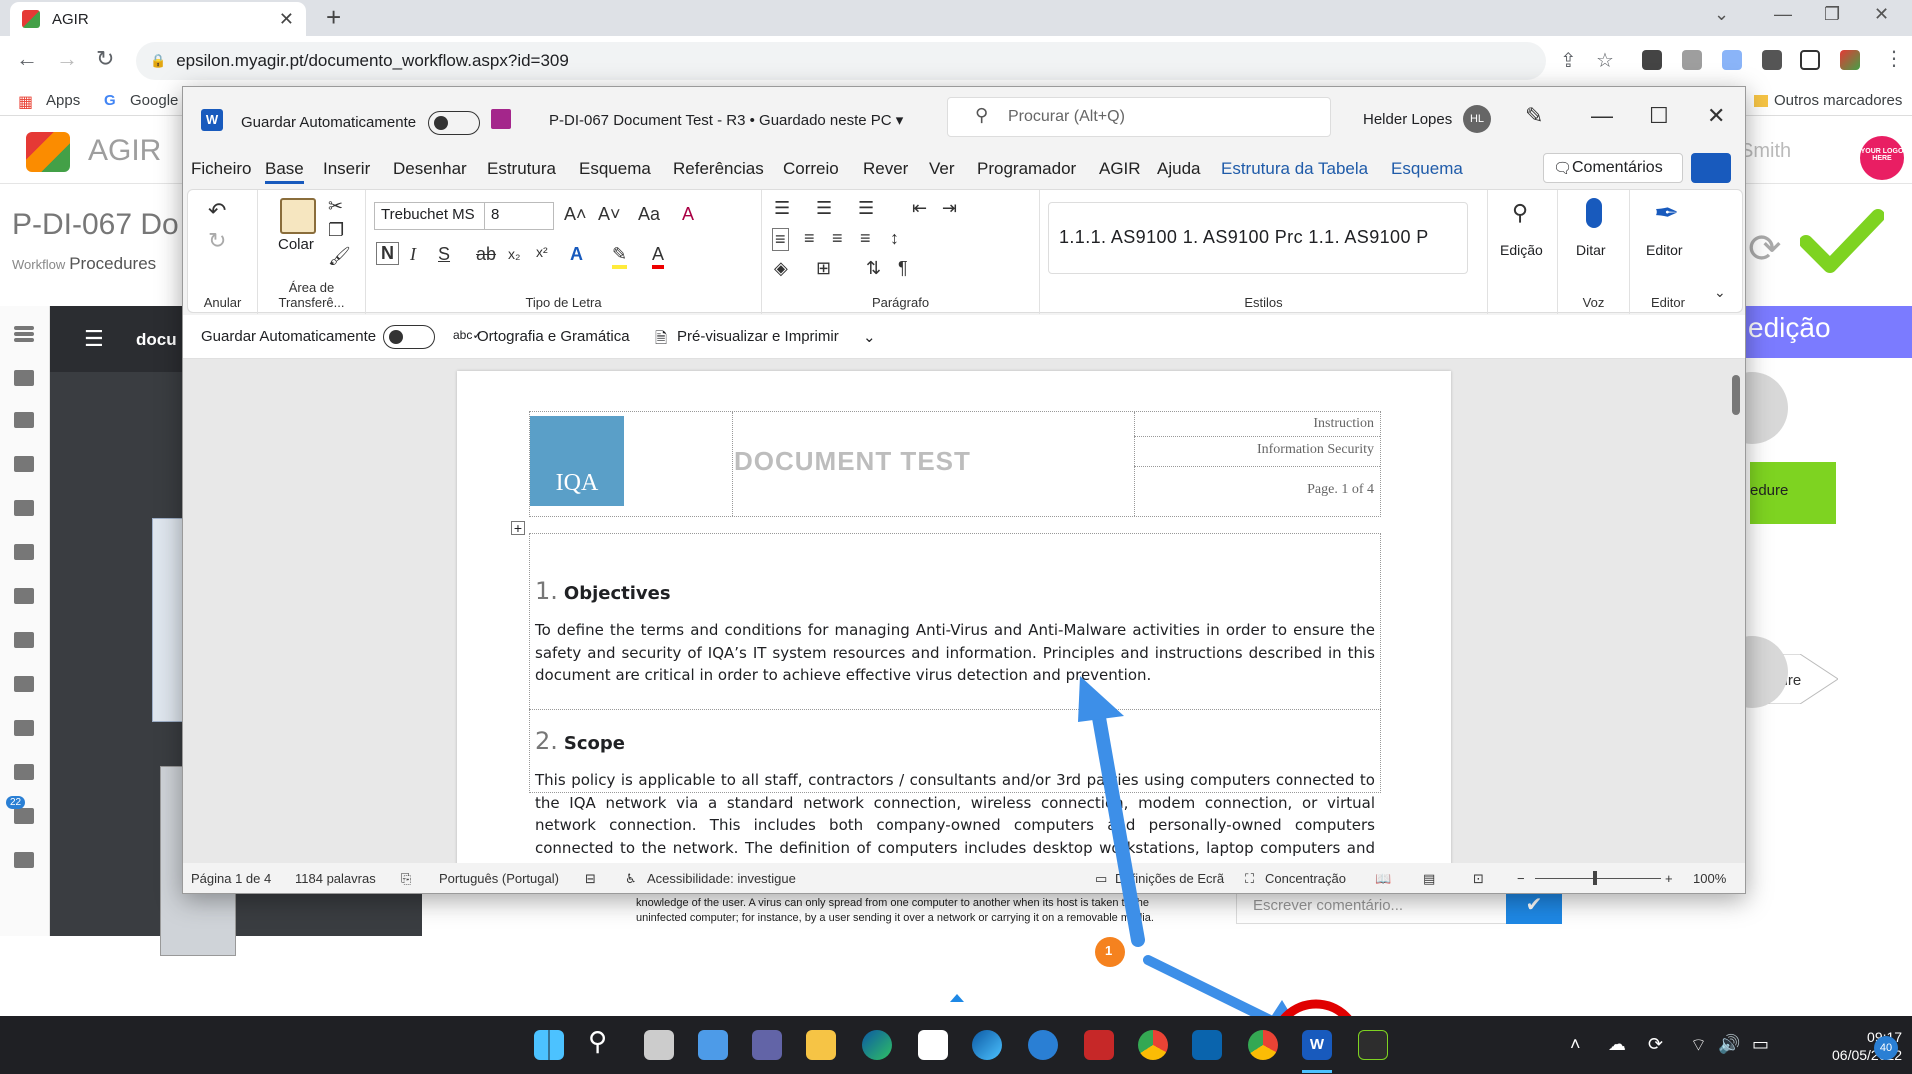  I want to click on help-icon, so click(1043, 1045).